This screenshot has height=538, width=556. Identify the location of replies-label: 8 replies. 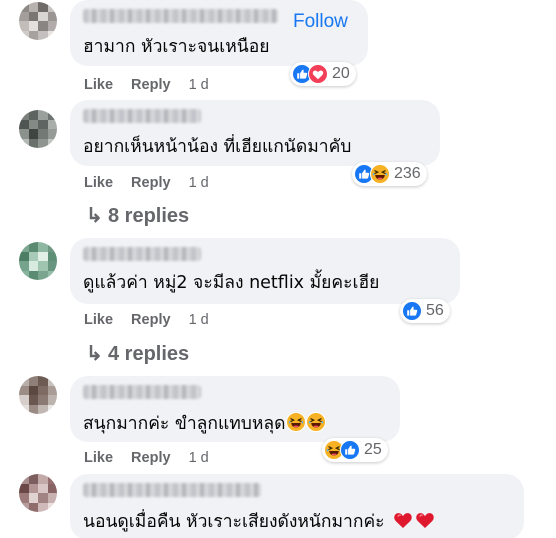
(149, 216).